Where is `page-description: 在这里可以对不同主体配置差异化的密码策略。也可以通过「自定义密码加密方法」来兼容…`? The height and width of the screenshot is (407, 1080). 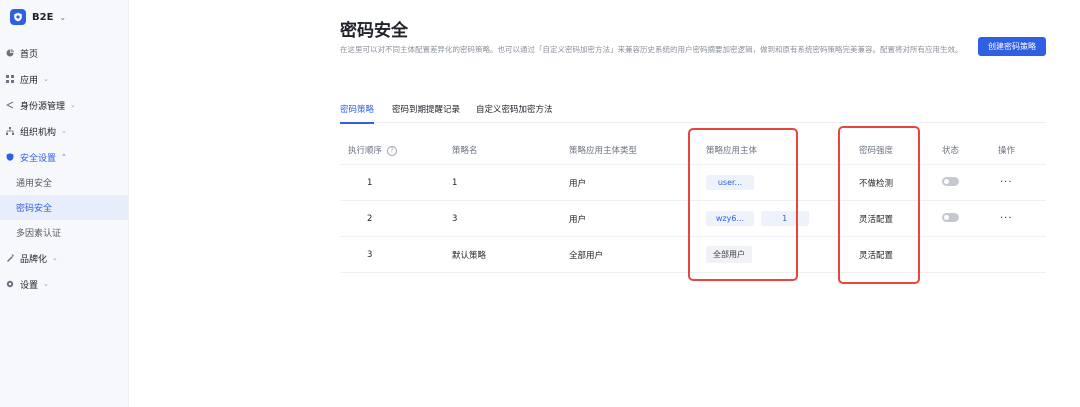 page-description: 在这里可以对不同主体配置差异化的密码策略。也可以通过「自定义密码加密方法」来兼容… is located at coordinates (651, 49).